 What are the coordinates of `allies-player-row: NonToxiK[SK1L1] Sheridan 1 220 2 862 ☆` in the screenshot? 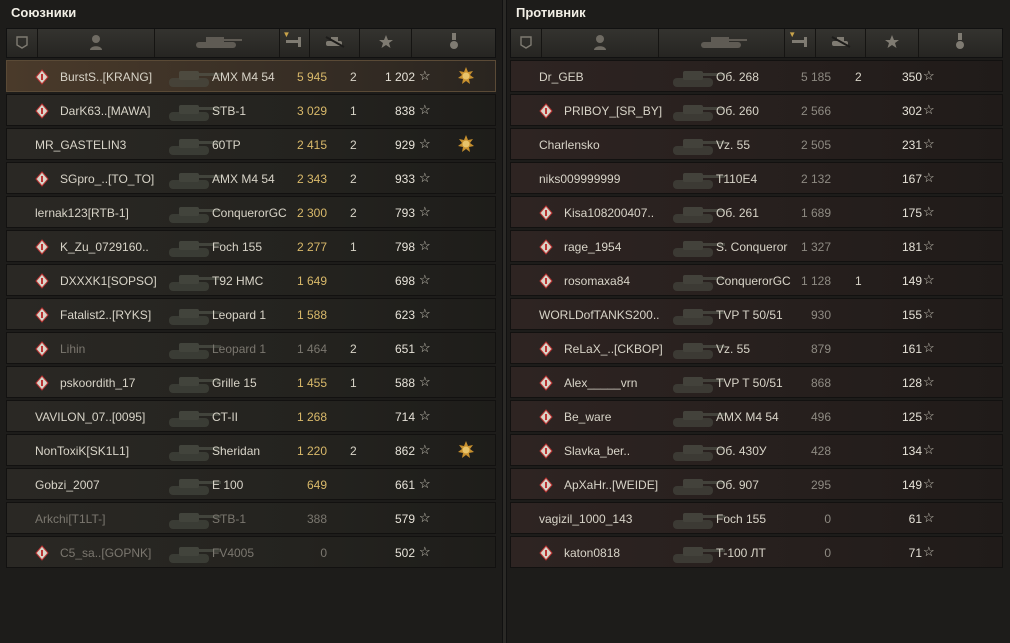 It's located at (251, 450).